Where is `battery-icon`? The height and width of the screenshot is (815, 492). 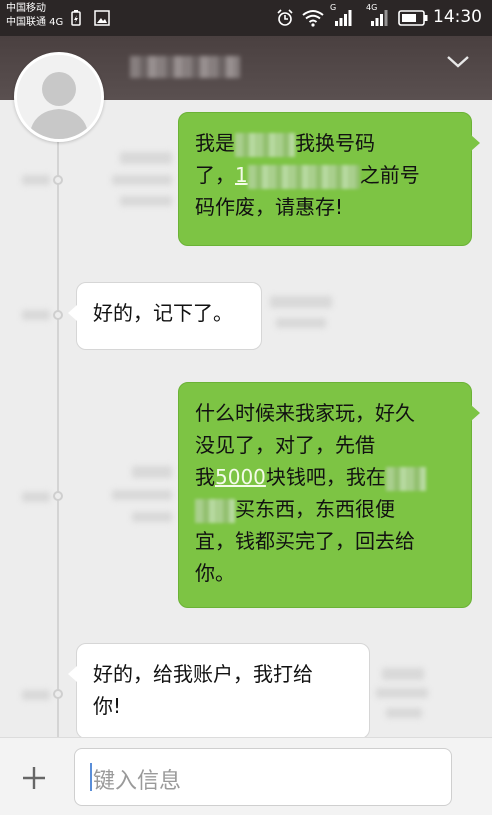 battery-icon is located at coordinates (413, 20).